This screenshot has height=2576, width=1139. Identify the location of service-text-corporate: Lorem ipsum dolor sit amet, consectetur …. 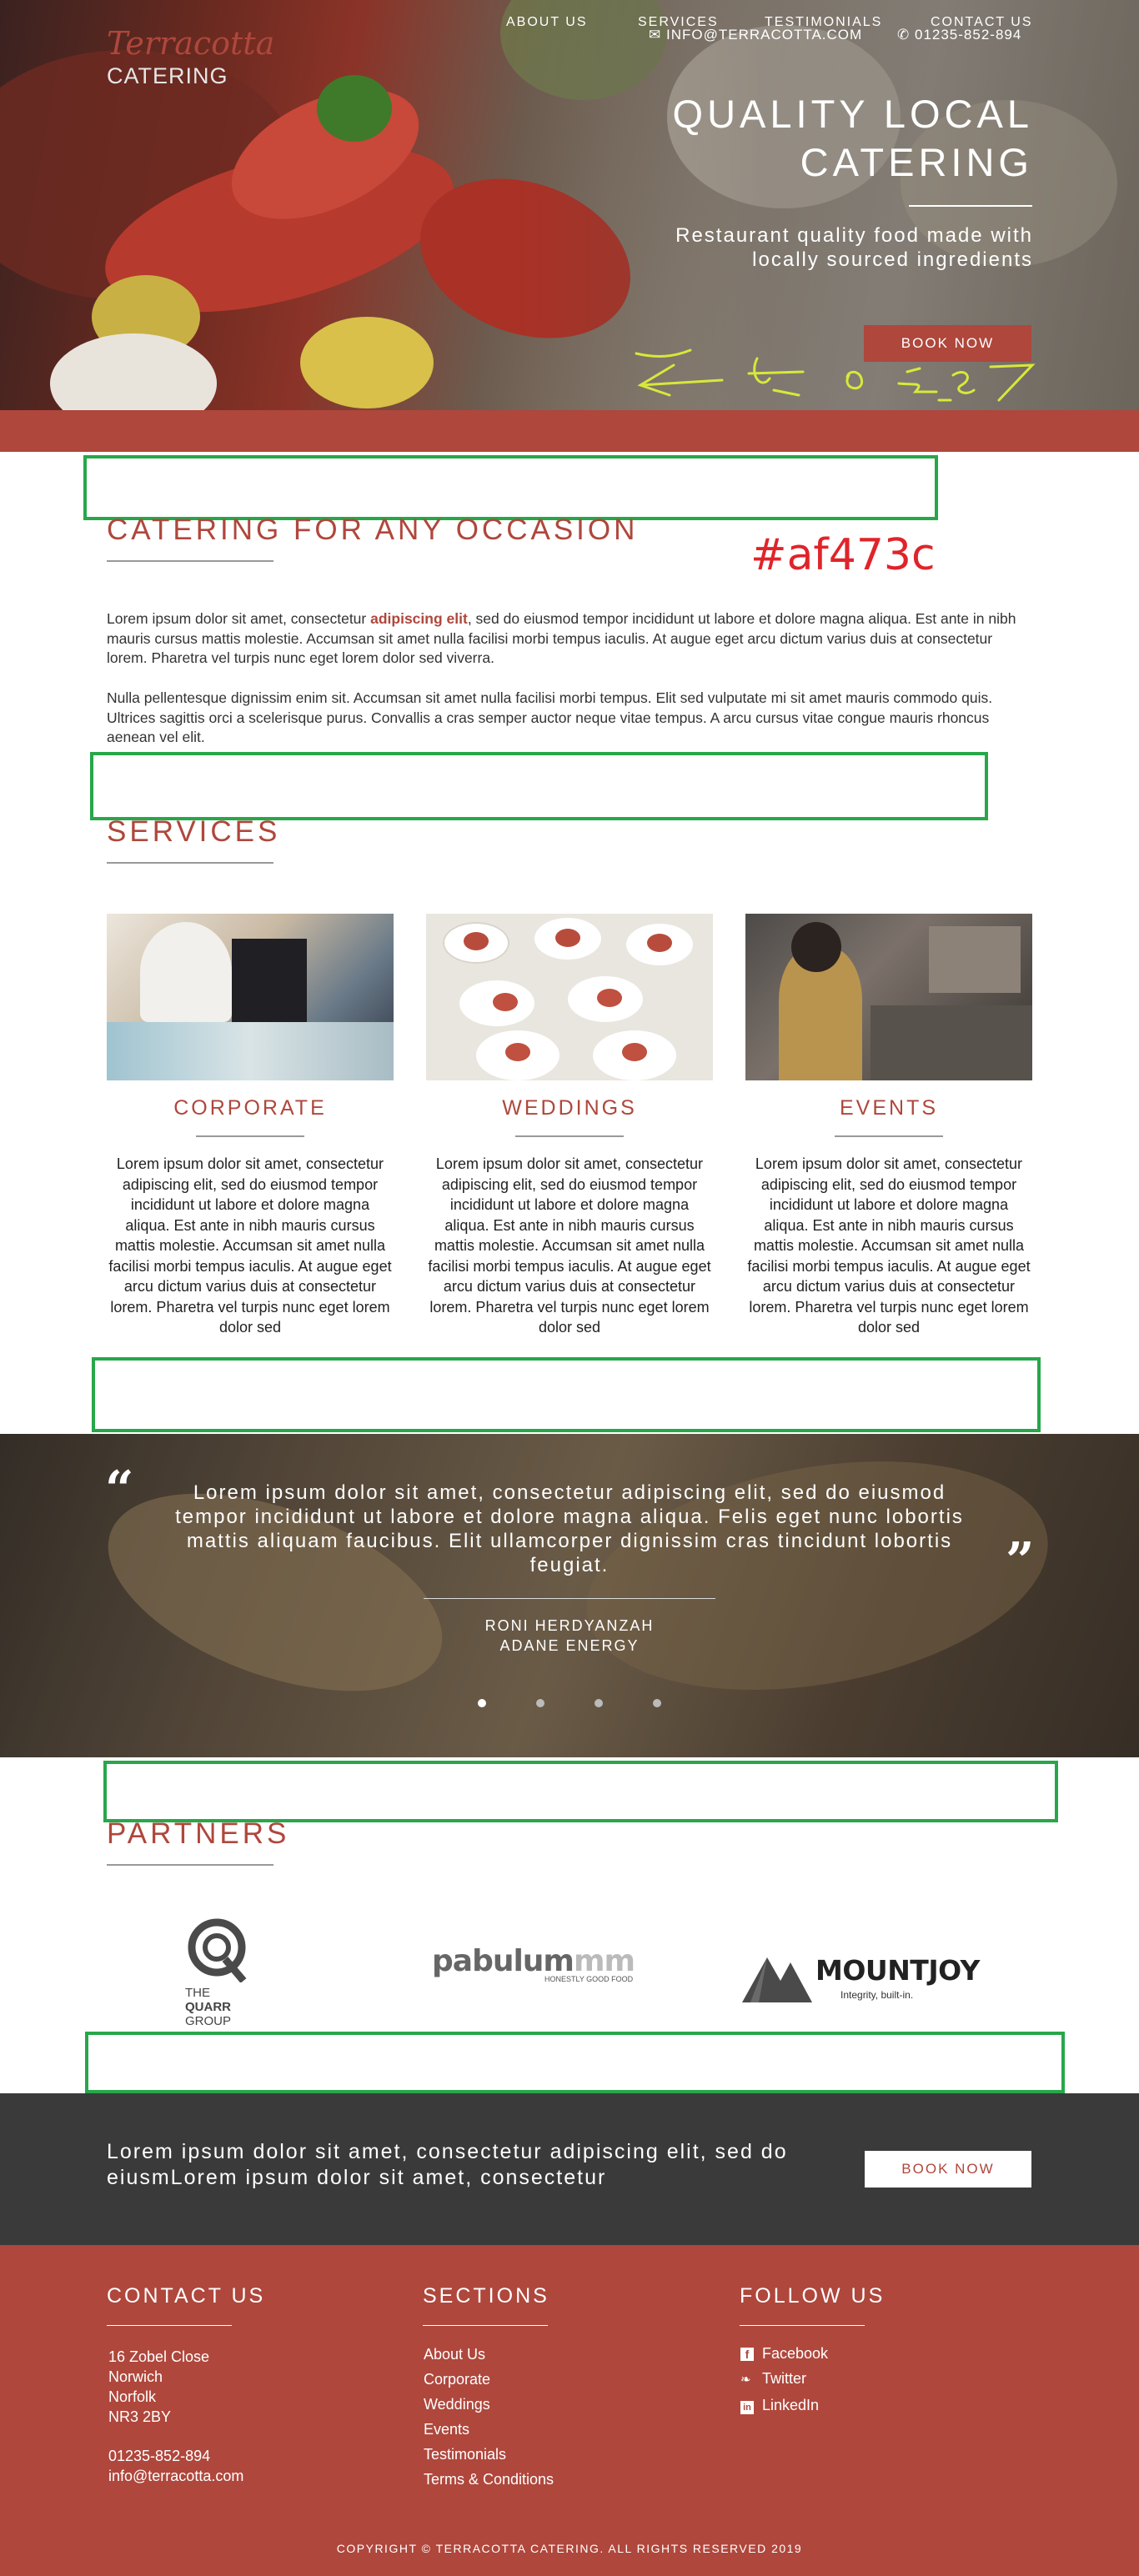
(250, 1245).